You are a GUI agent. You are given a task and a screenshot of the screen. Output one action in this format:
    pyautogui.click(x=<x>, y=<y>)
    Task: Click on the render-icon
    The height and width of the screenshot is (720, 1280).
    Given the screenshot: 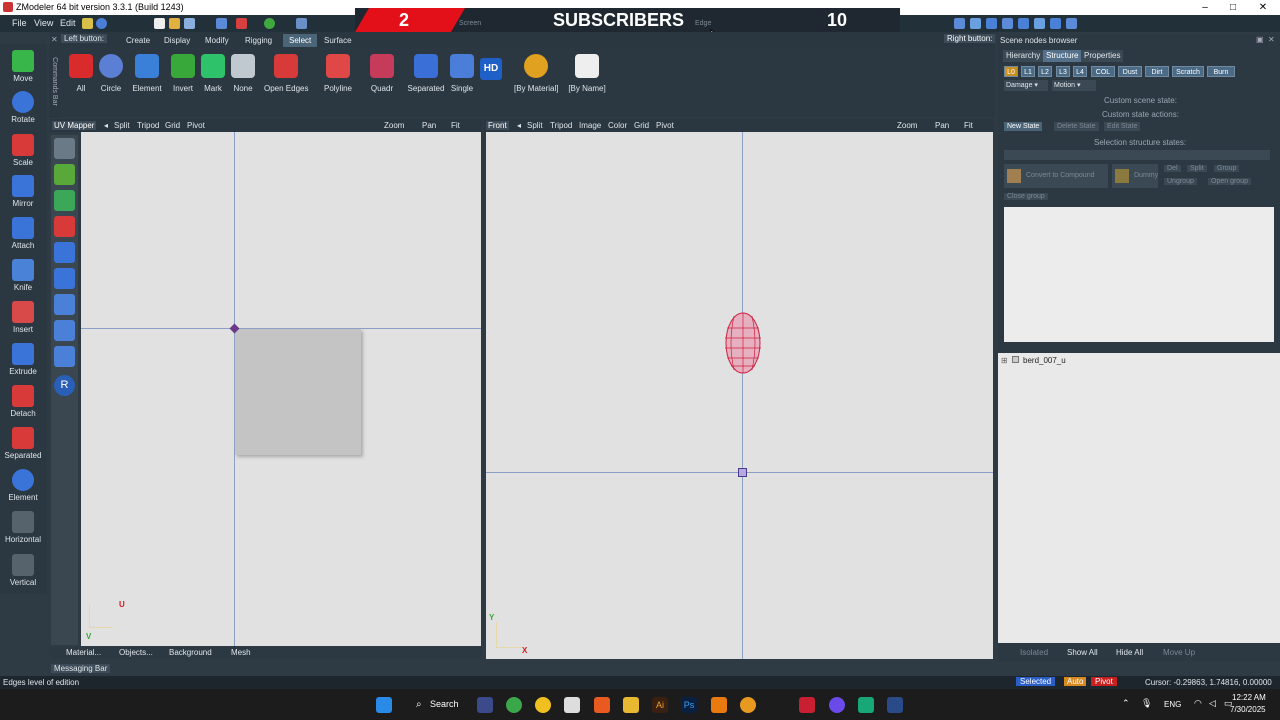 What is the action you would take?
    pyautogui.click(x=269, y=23)
    